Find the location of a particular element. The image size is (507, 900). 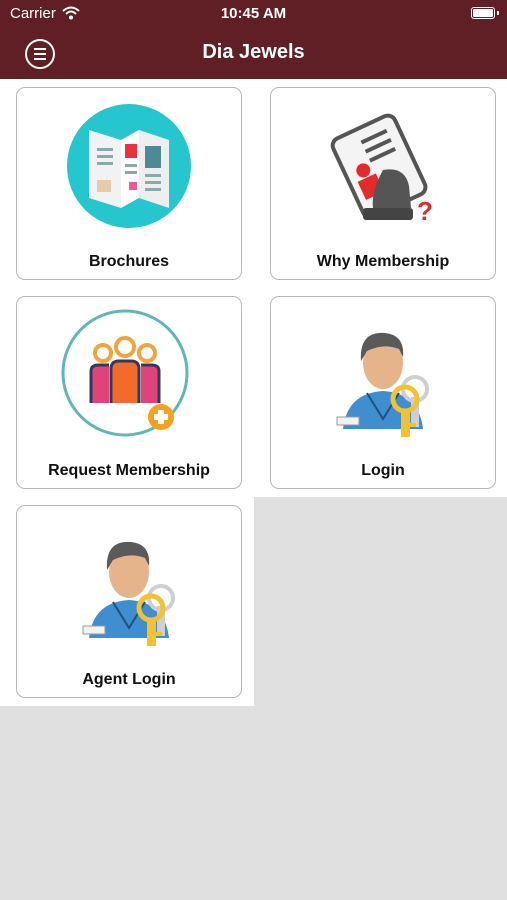

battery-icon is located at coordinates (483, 13).